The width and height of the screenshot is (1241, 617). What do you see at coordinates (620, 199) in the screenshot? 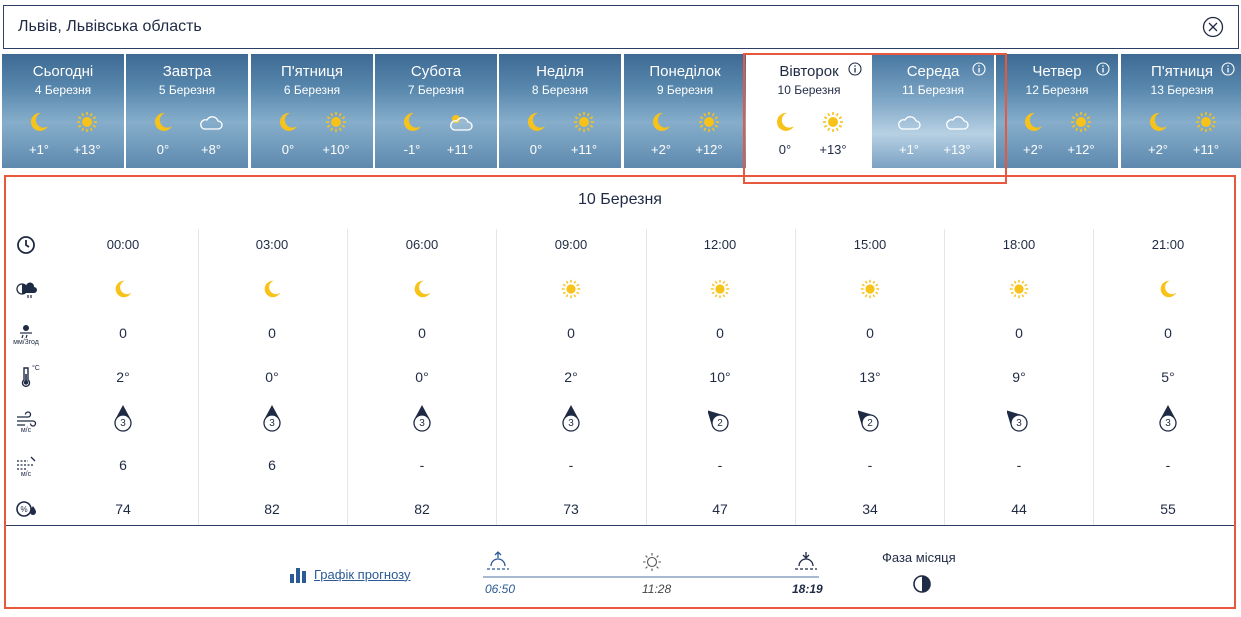
I see `detail-title: 10 Березня` at bounding box center [620, 199].